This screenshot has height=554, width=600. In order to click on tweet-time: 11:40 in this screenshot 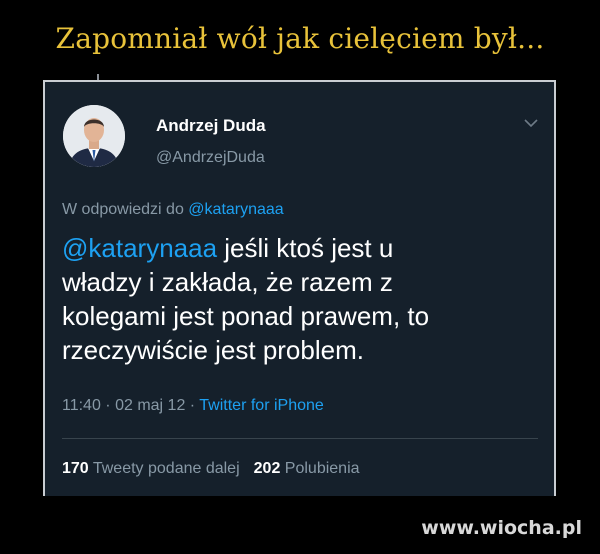, I will do `click(81, 405)`.